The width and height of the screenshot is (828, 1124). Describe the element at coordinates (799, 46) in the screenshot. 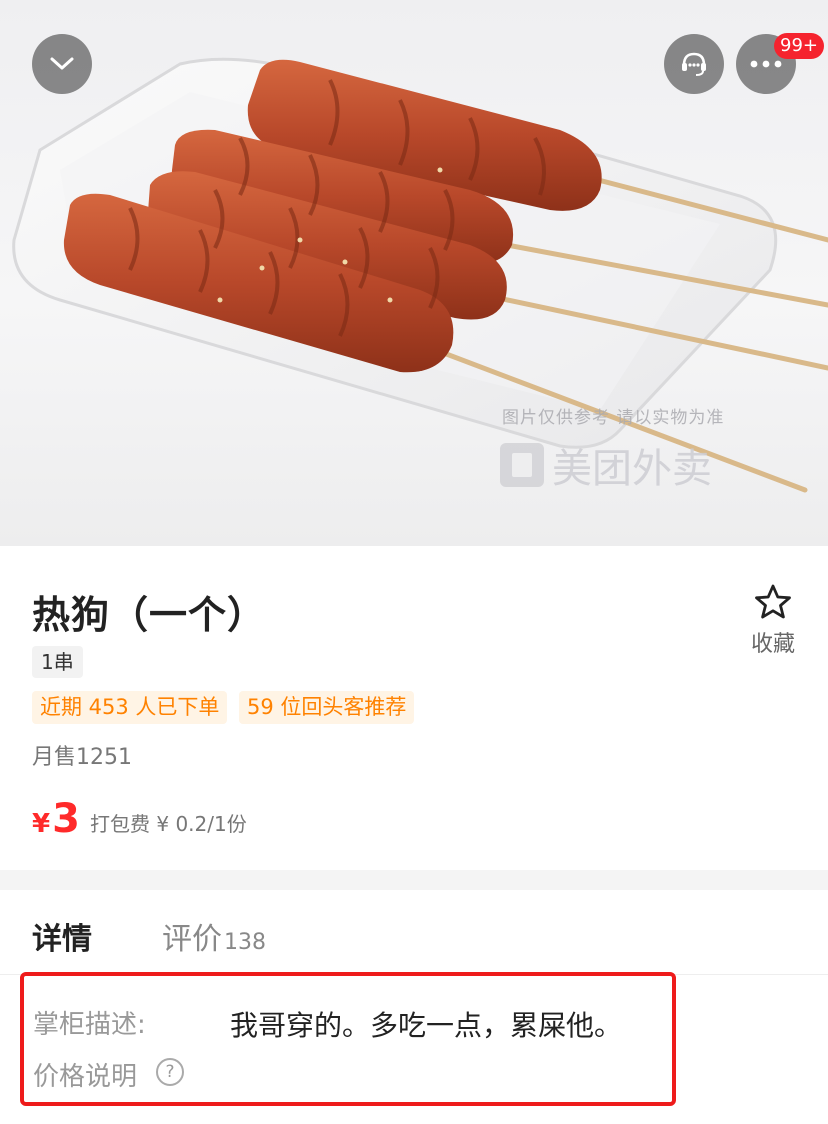

I see `notification-badge: 99+` at that location.